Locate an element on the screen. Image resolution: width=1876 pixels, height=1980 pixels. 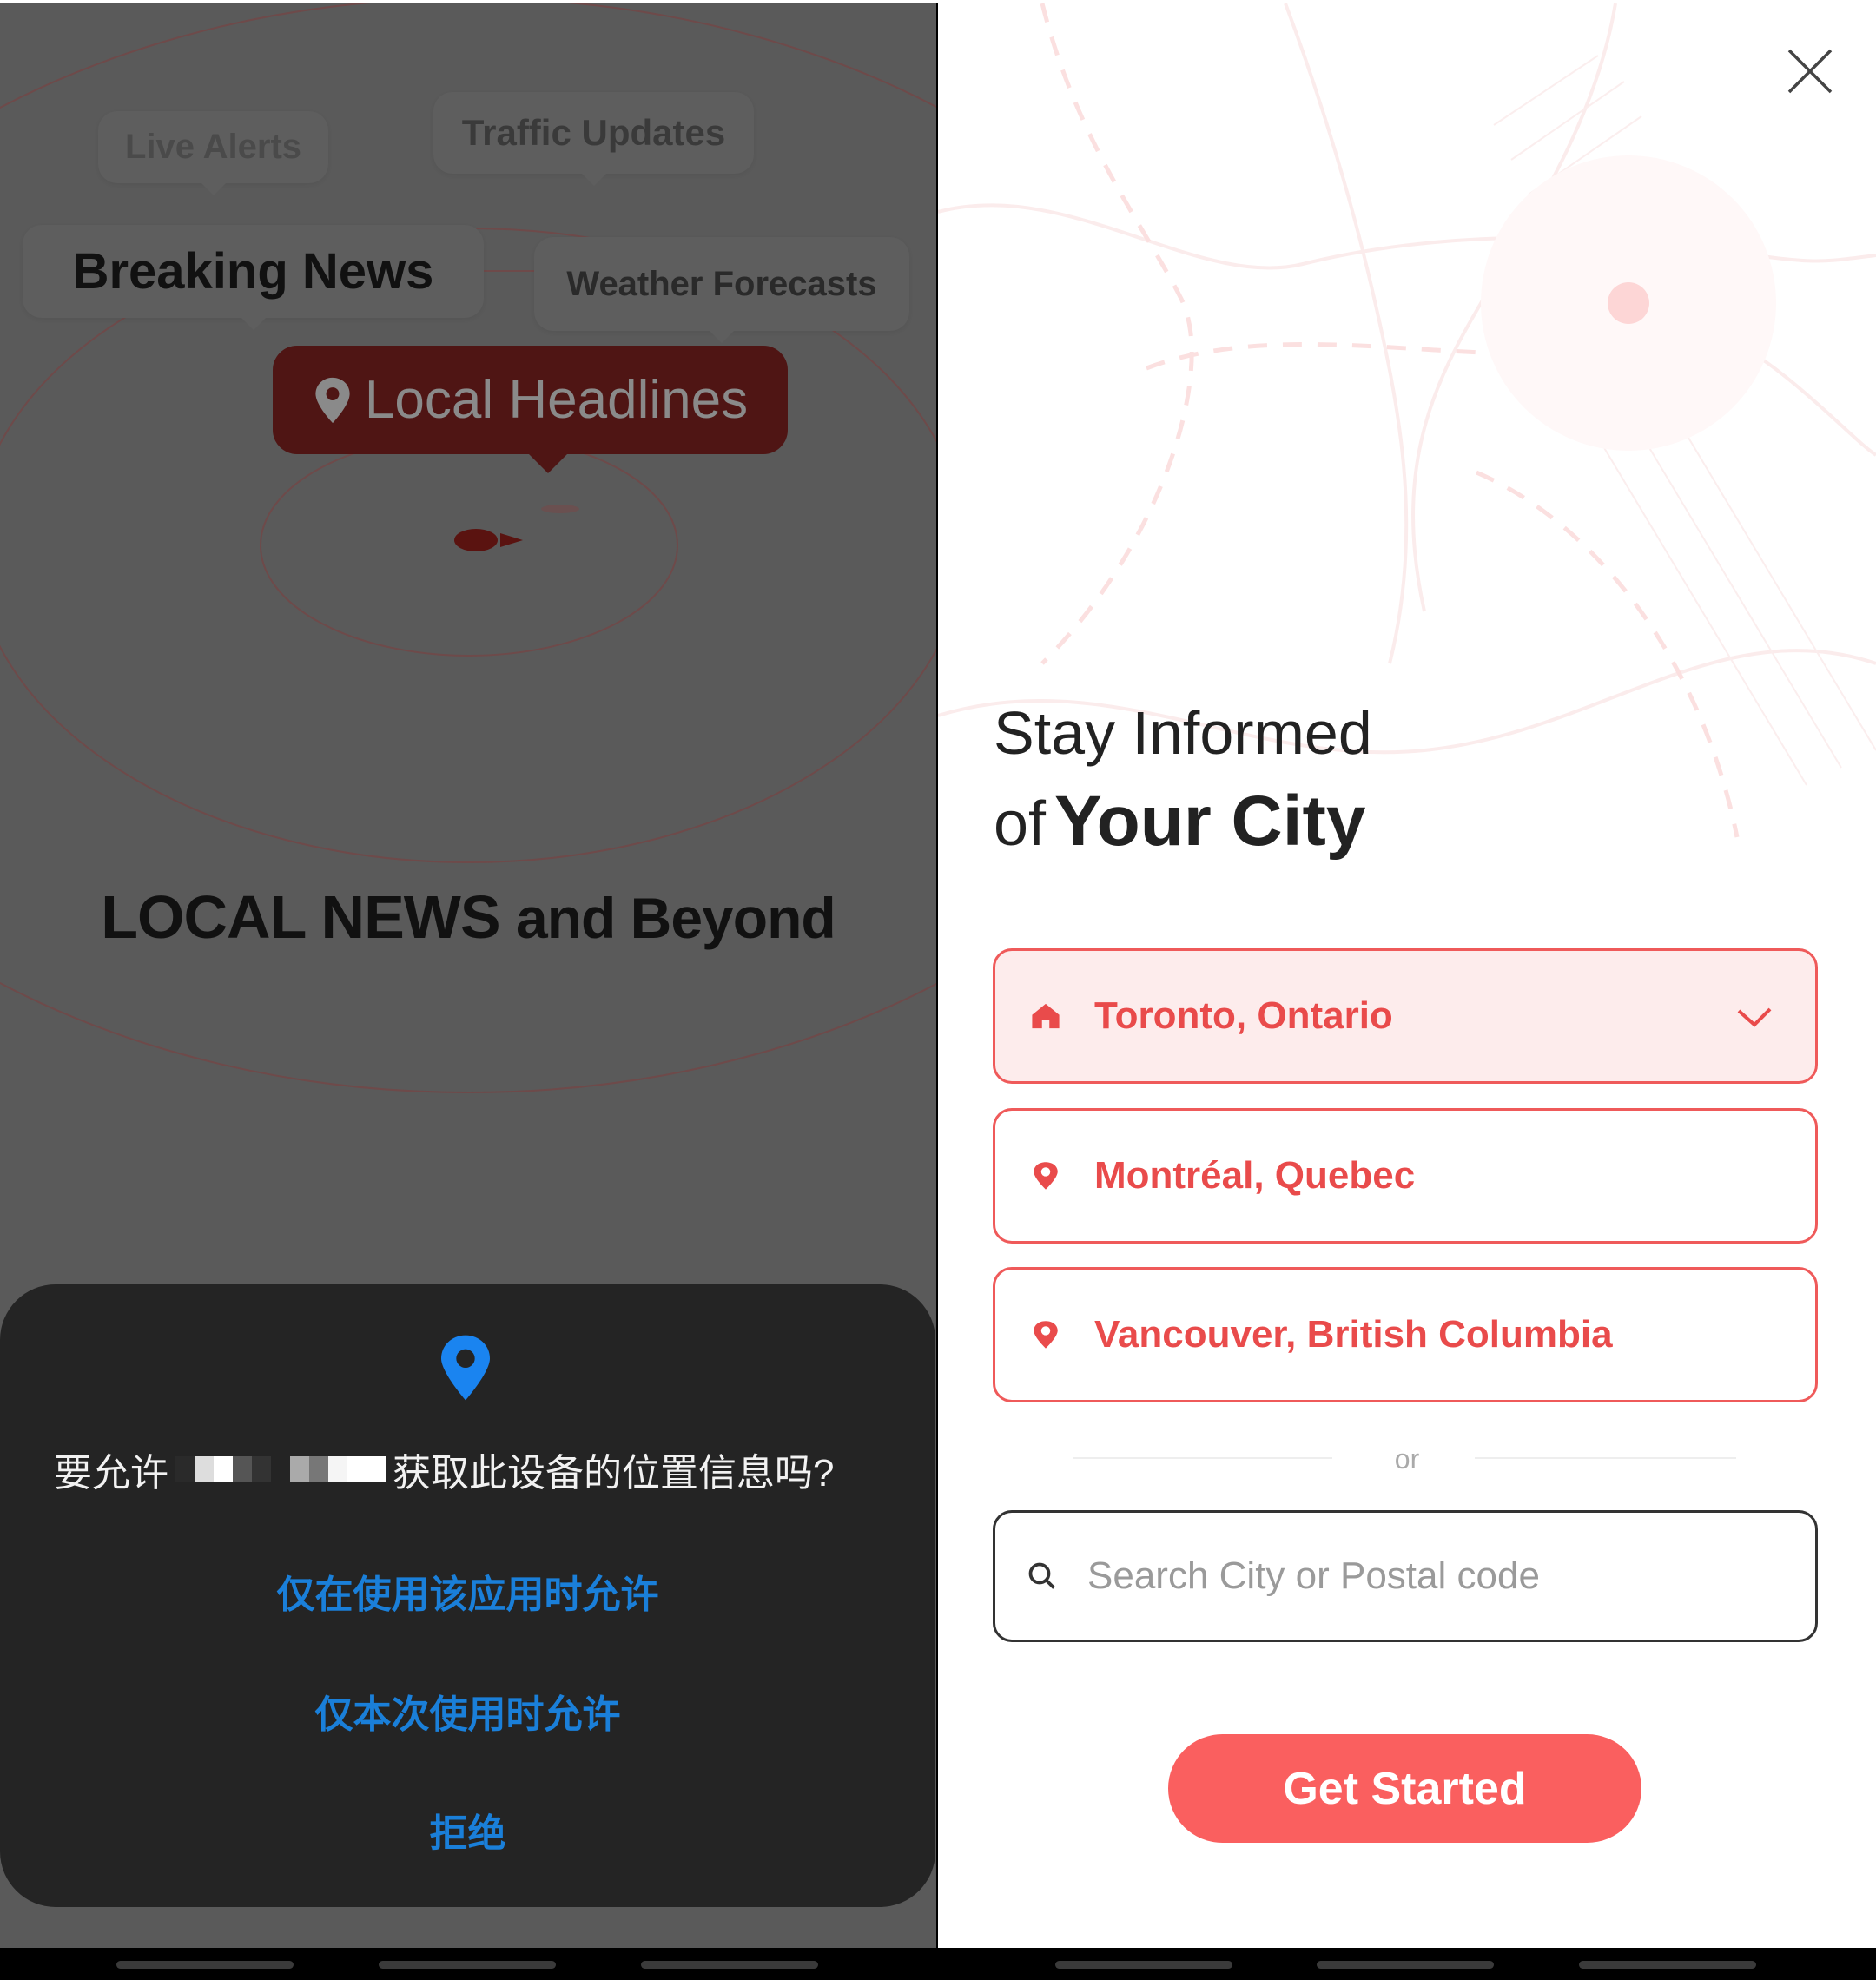
bubble-traffic-updates: Traffic Updates is located at coordinates (593, 139).